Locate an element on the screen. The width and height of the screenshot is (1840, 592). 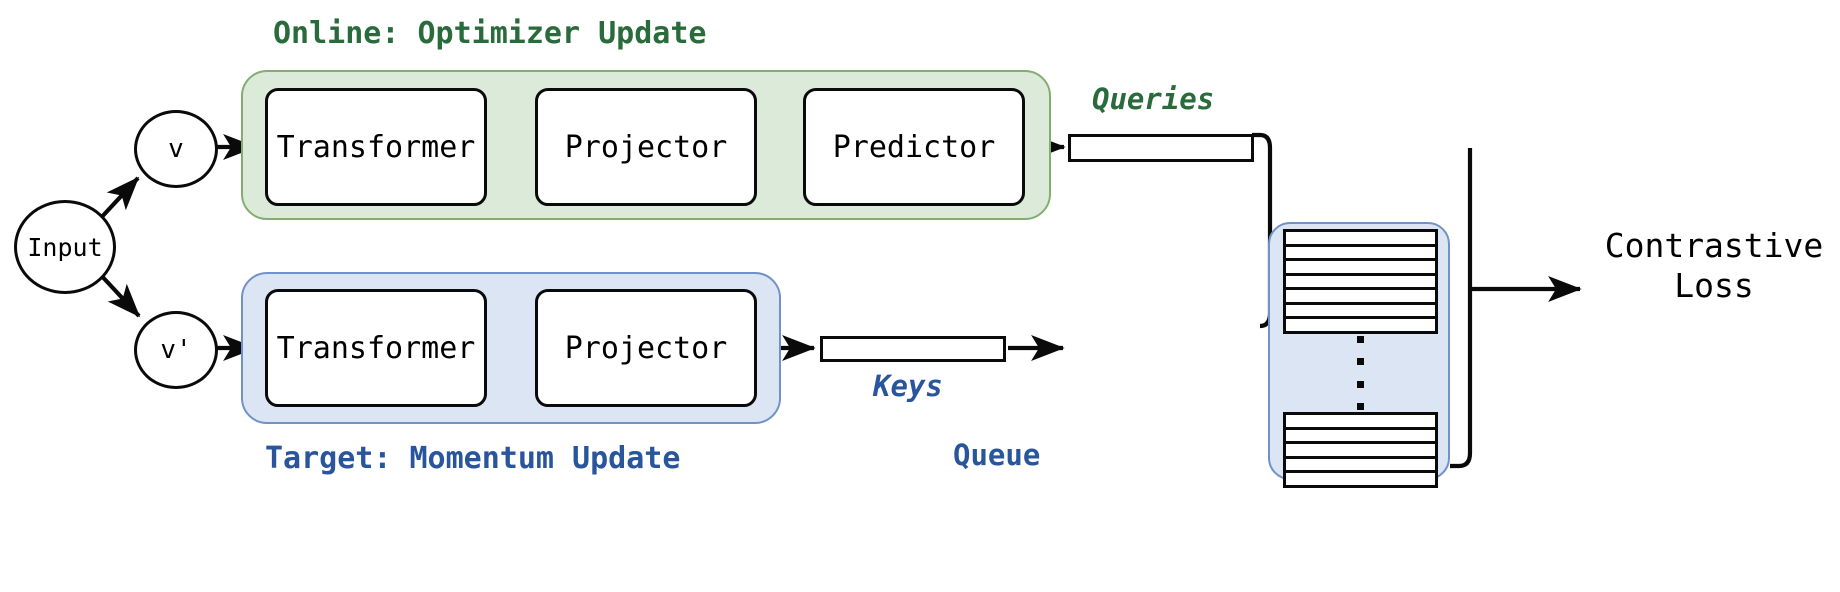
target-module-projector-label: Projector is located at coordinates (646, 348).